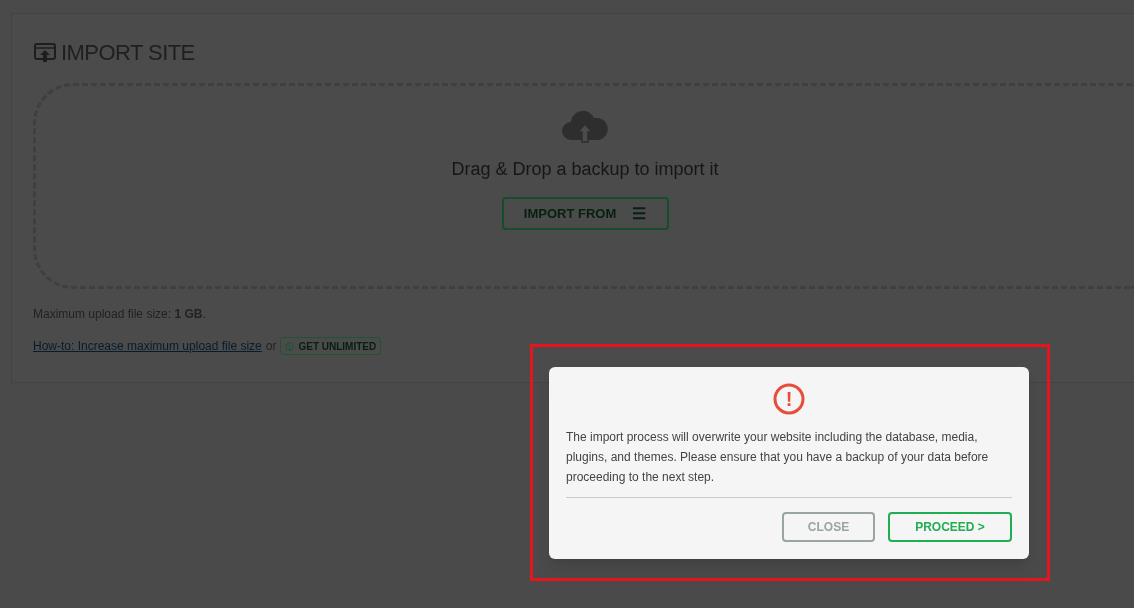  I want to click on warning-message: The import process will overwrite your website including the database, media, plugins, and themes. Please ensure that you have a backup of your data before proceeding to the next step., so click(778, 457).